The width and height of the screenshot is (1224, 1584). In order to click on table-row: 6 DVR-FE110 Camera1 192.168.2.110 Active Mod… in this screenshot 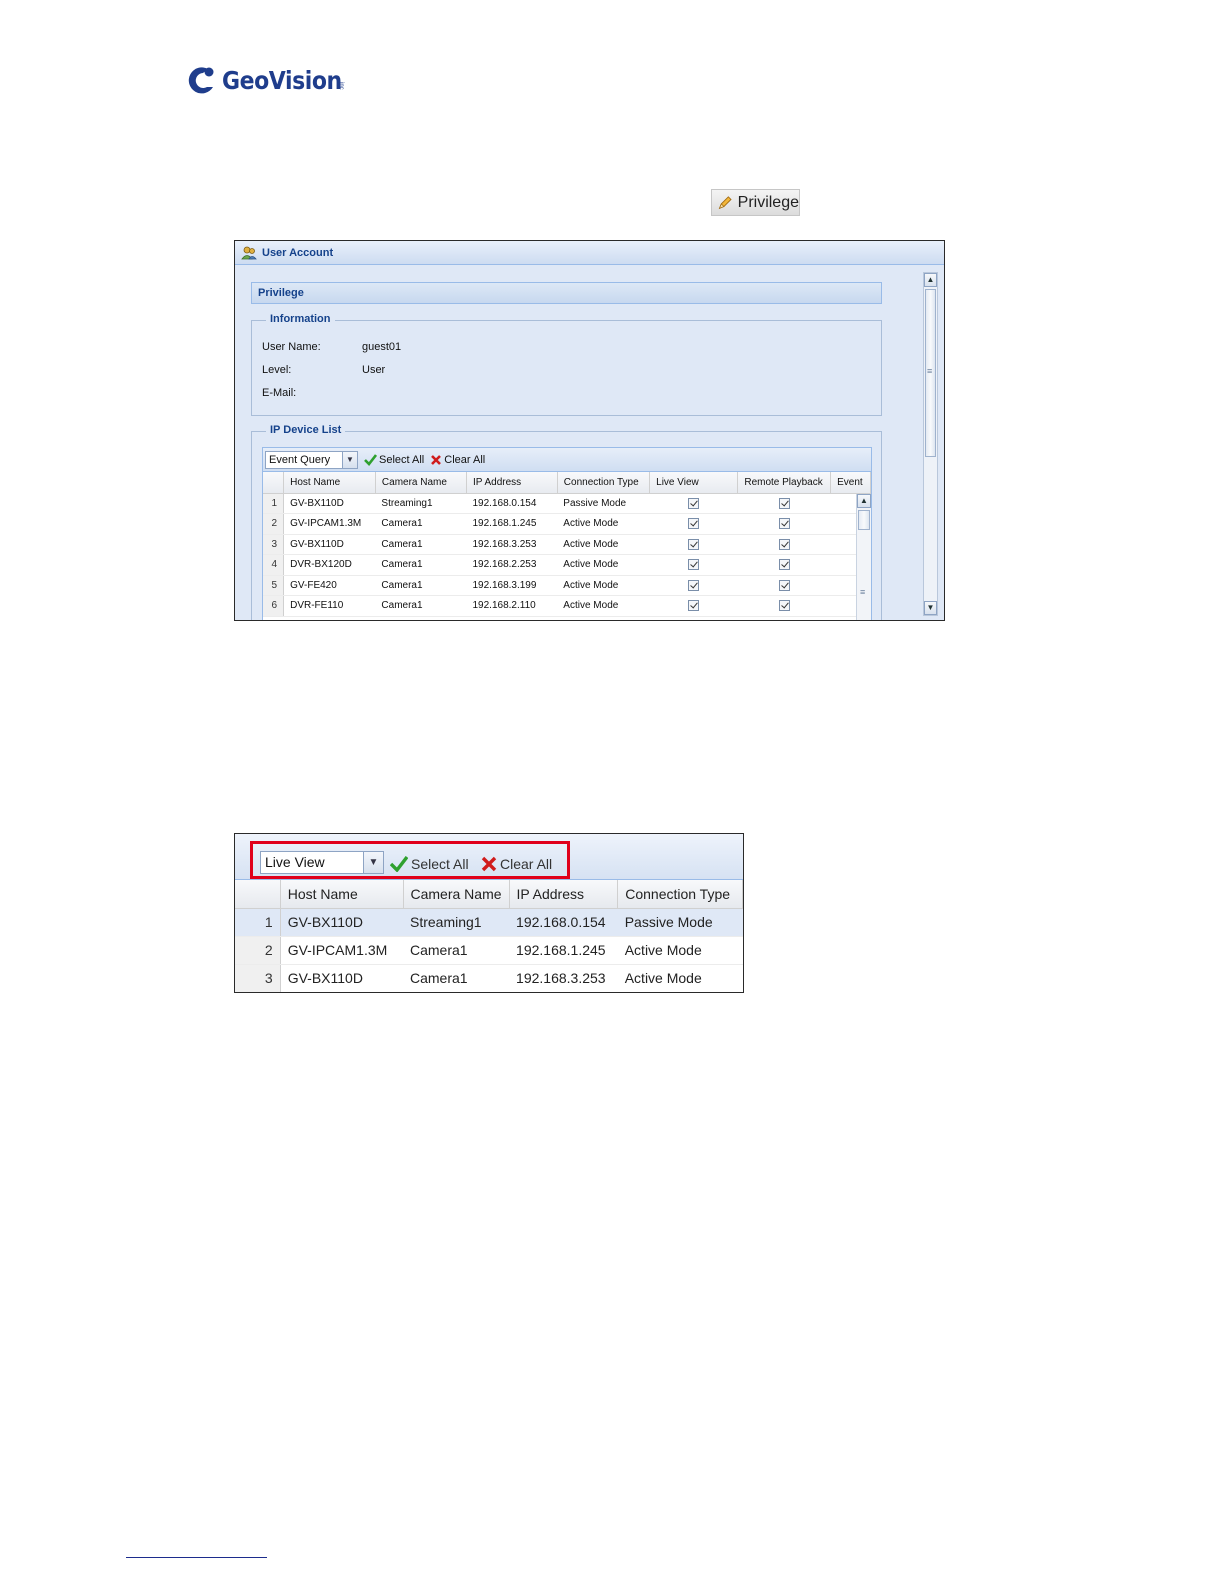, I will do `click(567, 606)`.